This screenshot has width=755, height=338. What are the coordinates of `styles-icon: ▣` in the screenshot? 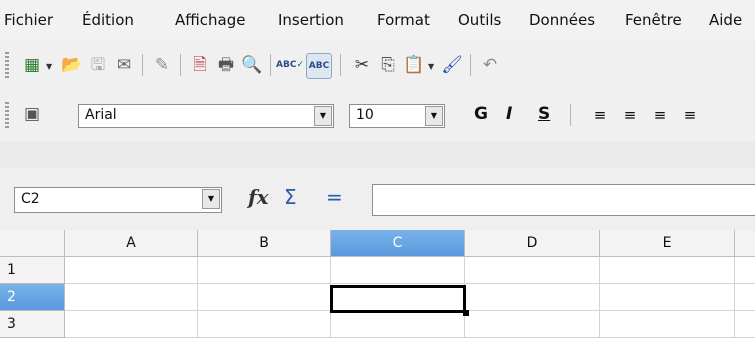 It's located at (32, 114).